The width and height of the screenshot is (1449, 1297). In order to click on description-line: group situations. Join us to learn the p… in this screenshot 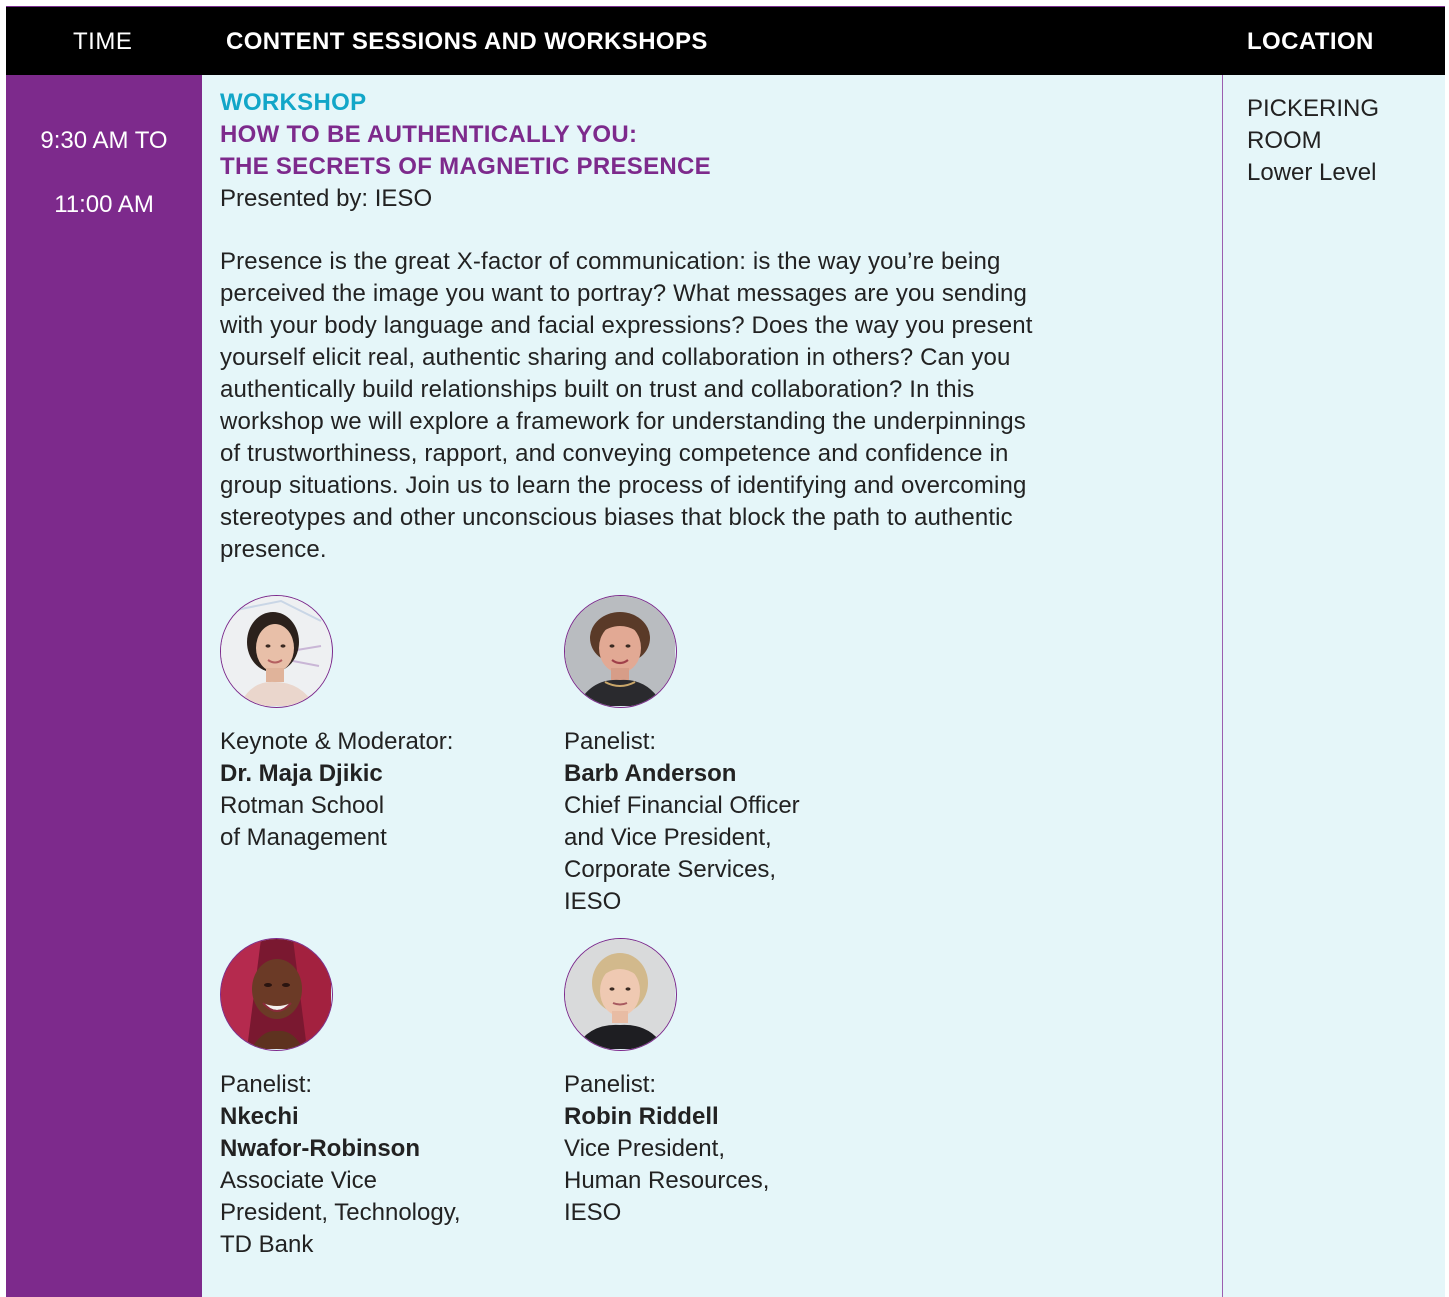, I will do `click(623, 485)`.